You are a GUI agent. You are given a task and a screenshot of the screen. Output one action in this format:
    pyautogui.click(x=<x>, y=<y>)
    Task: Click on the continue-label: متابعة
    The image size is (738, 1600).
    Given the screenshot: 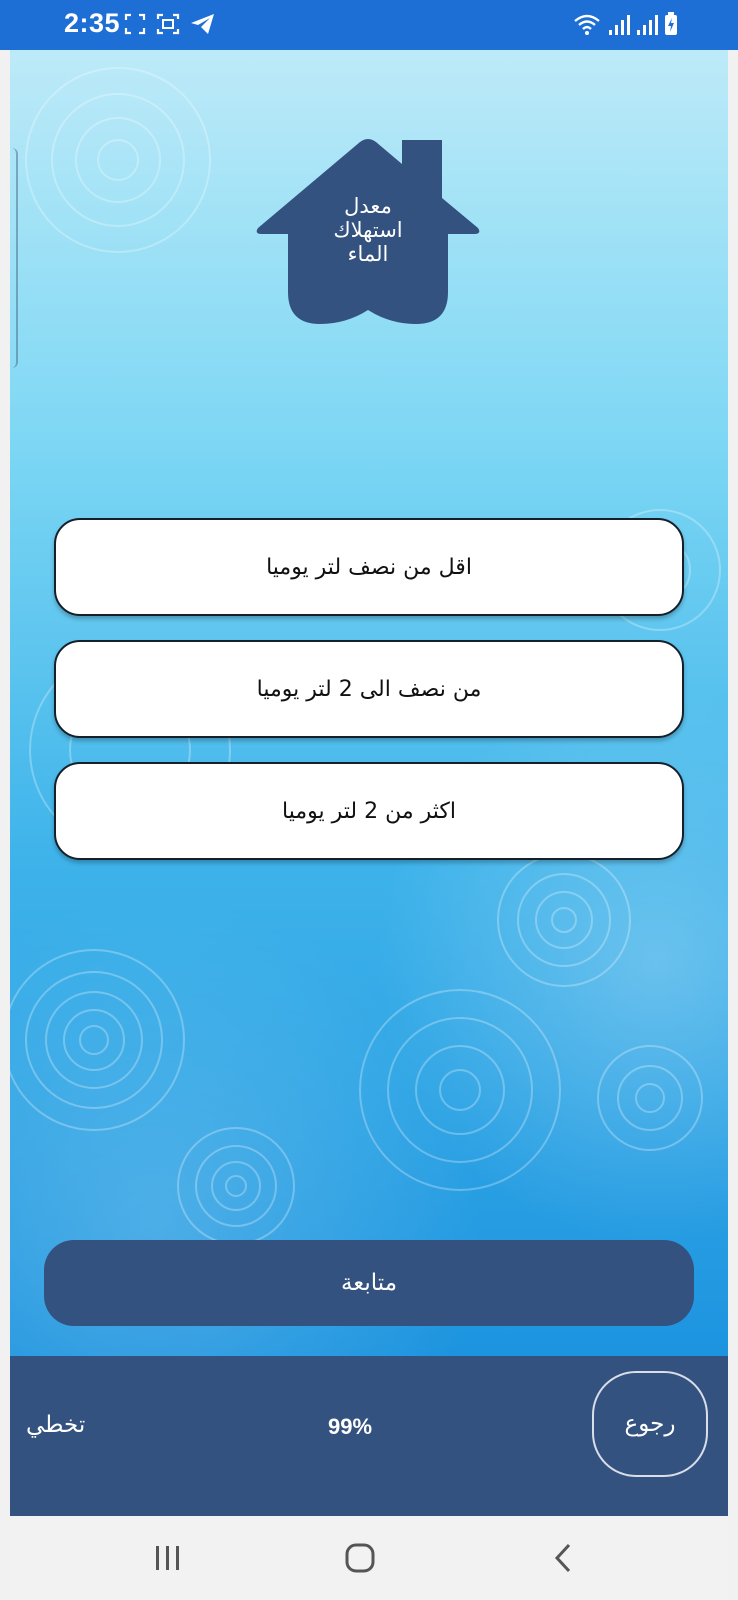 What is the action you would take?
    pyautogui.click(x=369, y=1283)
    